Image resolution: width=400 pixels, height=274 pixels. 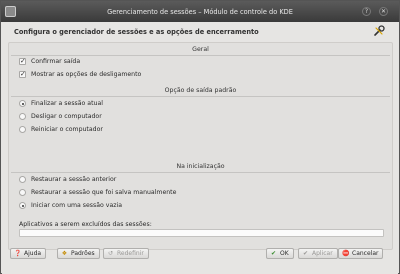 I want to click on restore-previous-option: Restaurar a sessão anterior, so click(x=67, y=179).